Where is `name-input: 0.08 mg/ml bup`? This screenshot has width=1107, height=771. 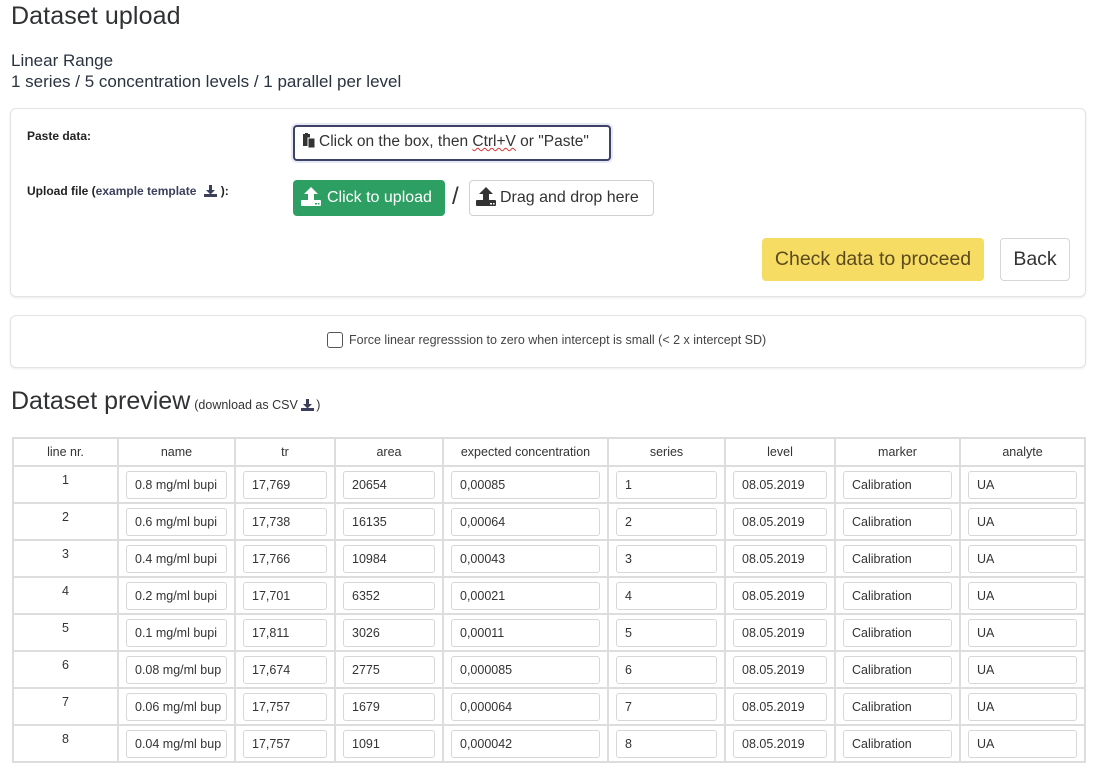
name-input: 0.08 mg/ml bup is located at coordinates (176, 670).